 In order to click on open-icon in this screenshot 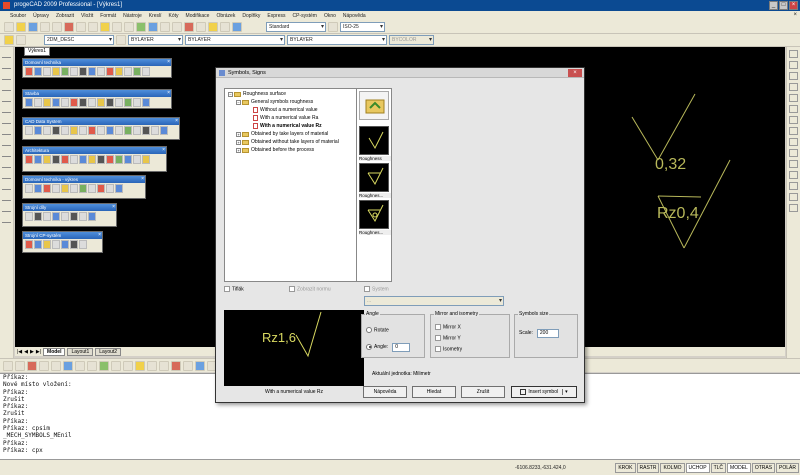, I will do `click(21, 27)`.